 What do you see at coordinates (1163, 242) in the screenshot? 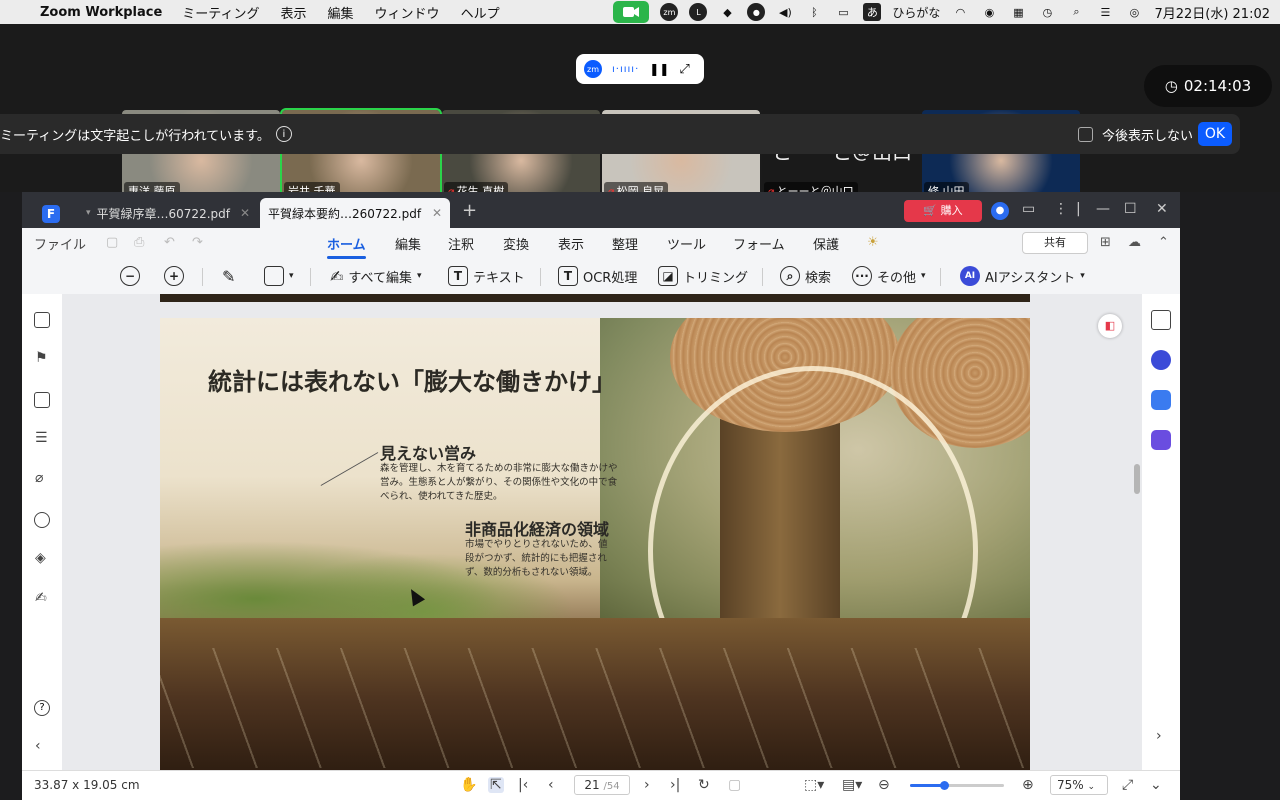
I see `collapse-ribbon-icon: ⌃` at bounding box center [1163, 242].